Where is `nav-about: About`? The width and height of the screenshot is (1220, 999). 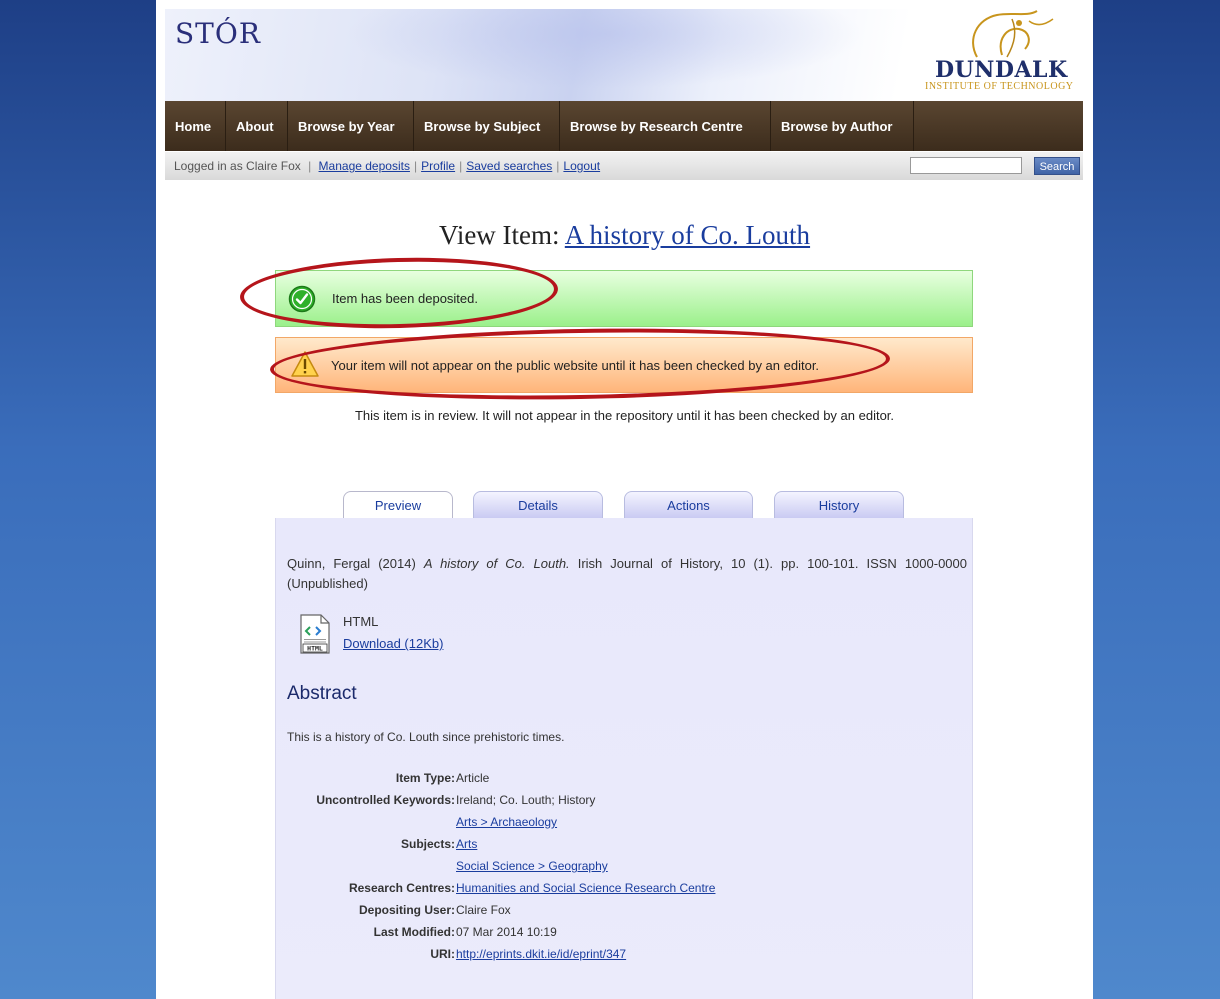 nav-about: About is located at coordinates (257, 126).